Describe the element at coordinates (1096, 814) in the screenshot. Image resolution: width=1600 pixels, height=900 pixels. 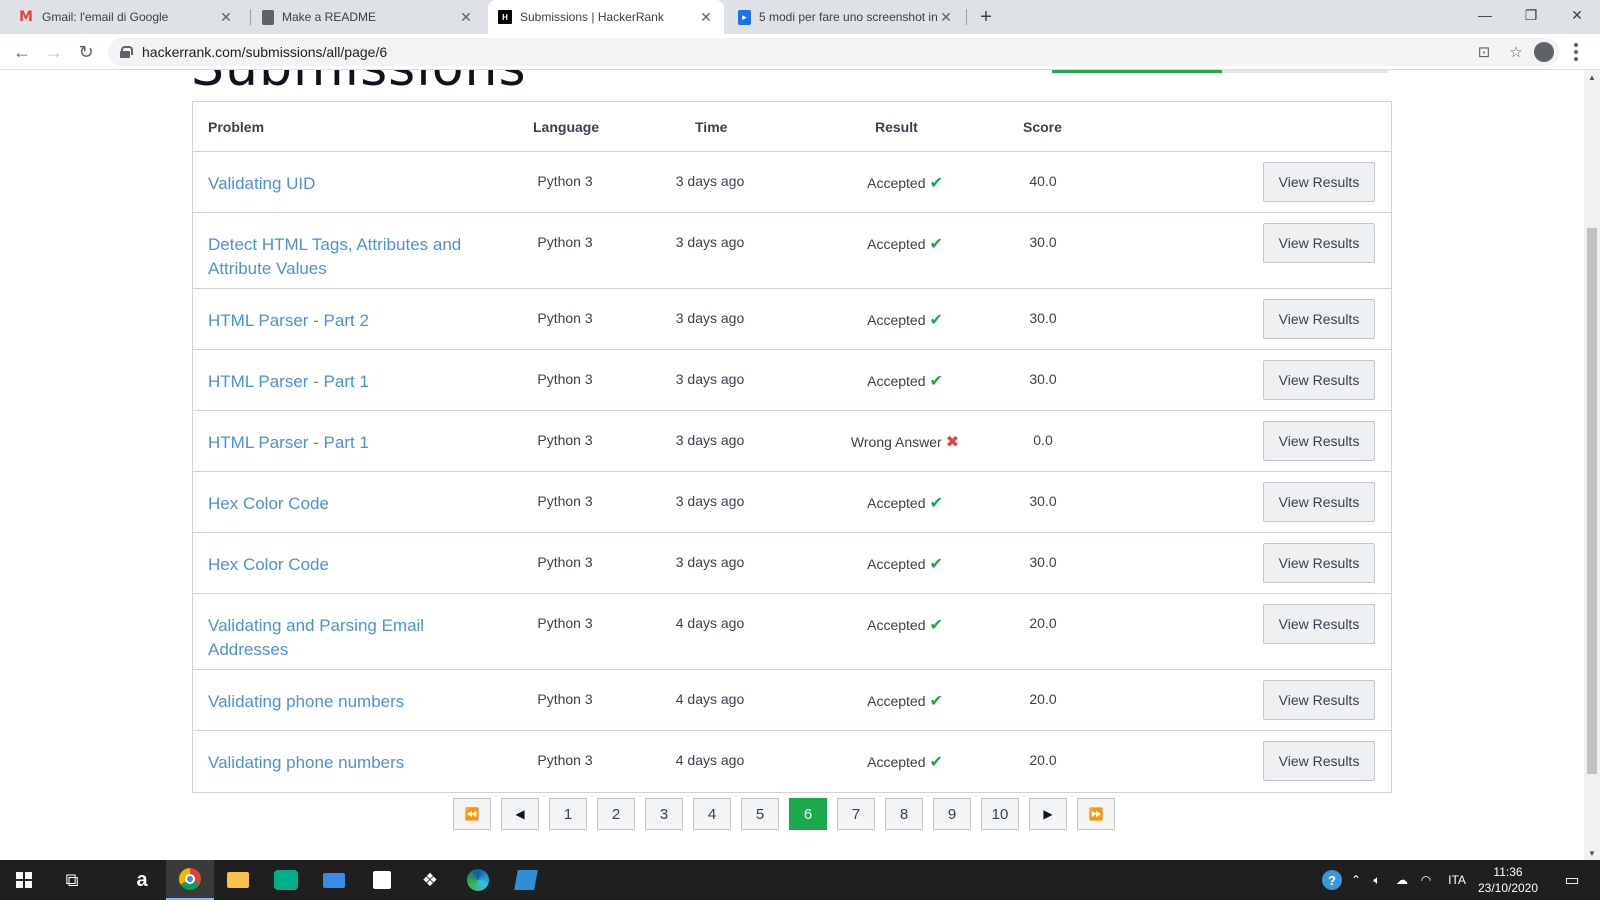
I see `last-page-icon: ⏩` at that location.